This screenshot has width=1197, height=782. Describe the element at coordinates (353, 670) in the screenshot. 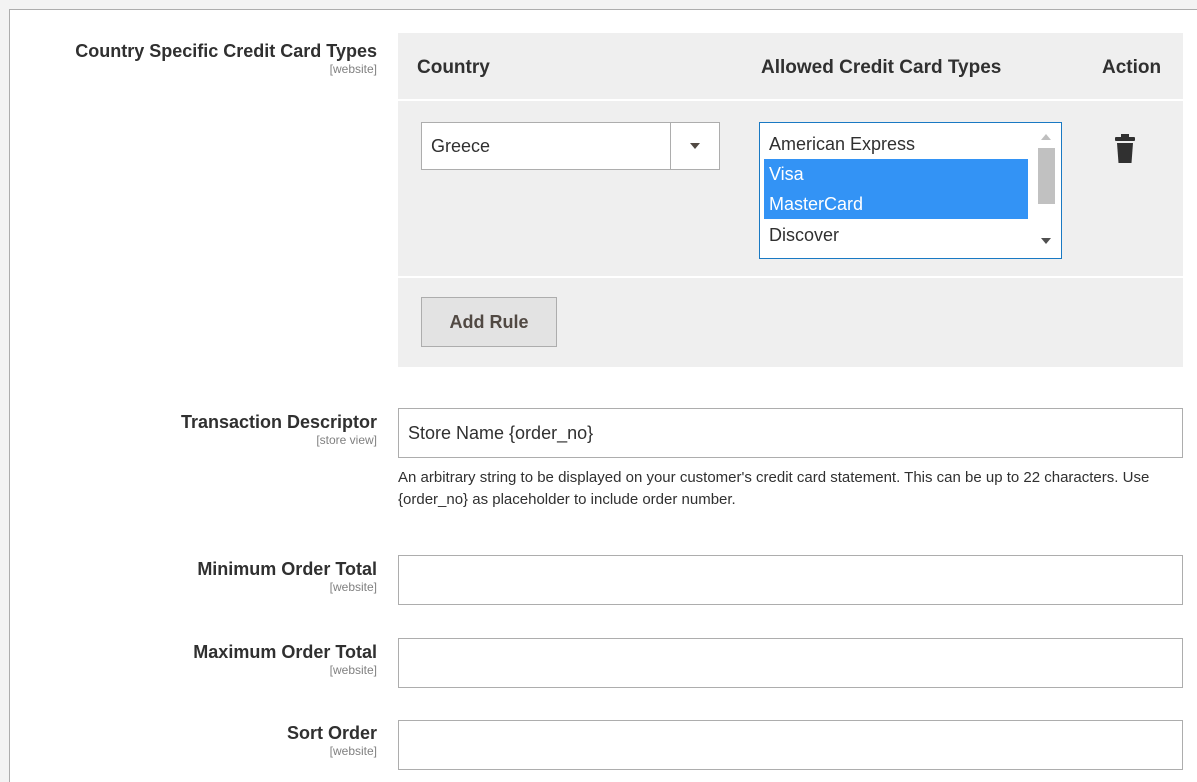

I see `maximum-order-total-scope: [website]` at that location.